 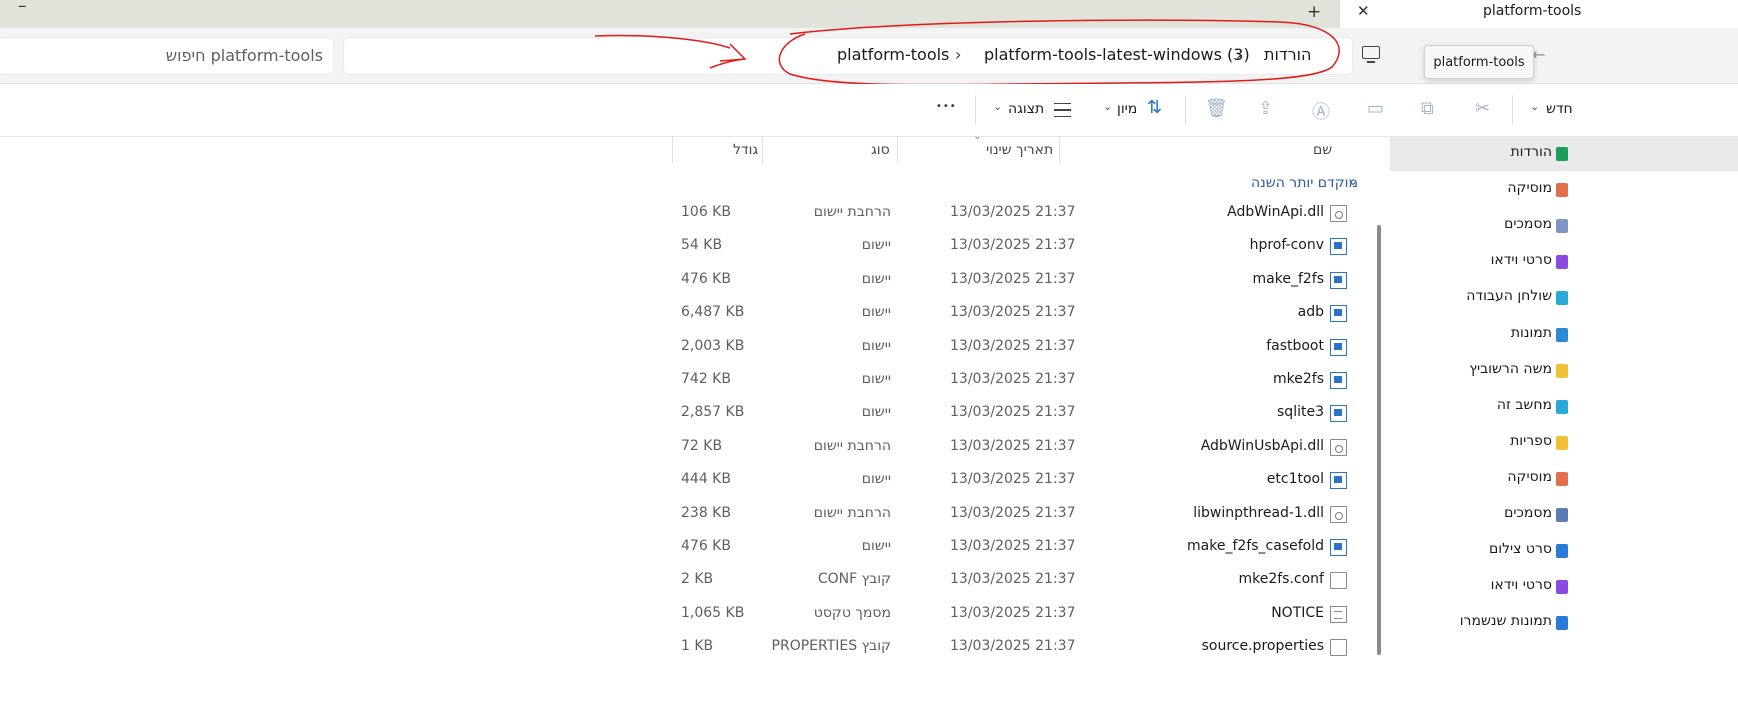 What do you see at coordinates (997, 106) in the screenshot?
I see `view-chevron-icon: ⌄` at bounding box center [997, 106].